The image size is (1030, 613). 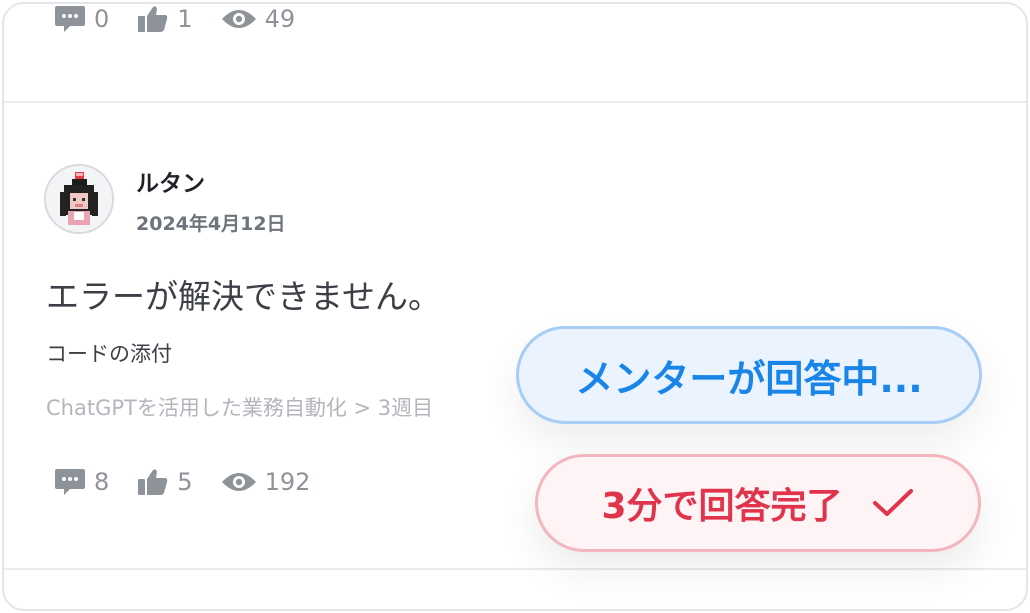 I want to click on comment-count: 0, so click(x=81, y=19).